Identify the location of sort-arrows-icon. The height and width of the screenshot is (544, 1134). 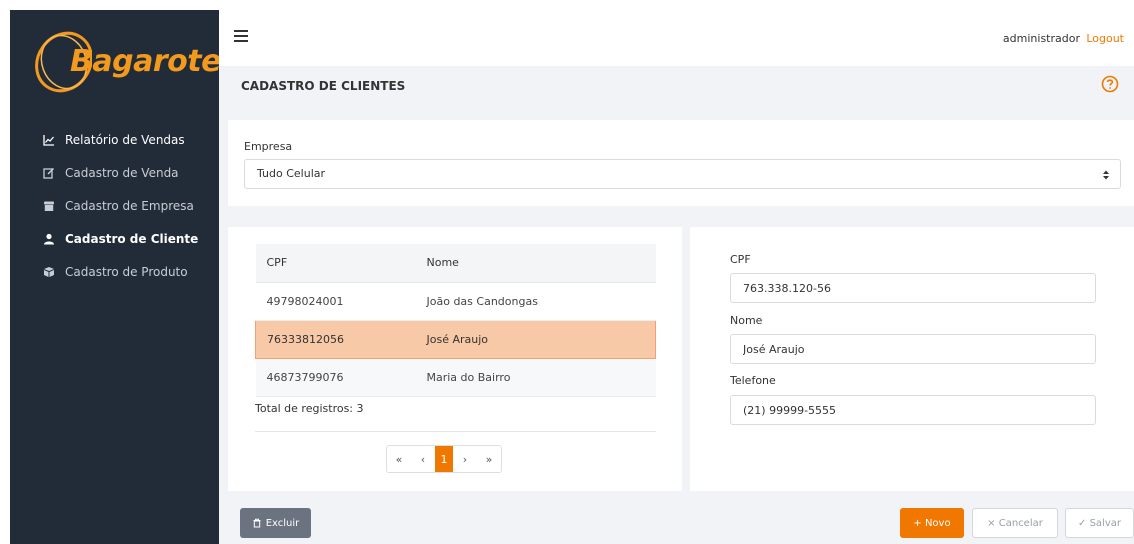
(1106, 175).